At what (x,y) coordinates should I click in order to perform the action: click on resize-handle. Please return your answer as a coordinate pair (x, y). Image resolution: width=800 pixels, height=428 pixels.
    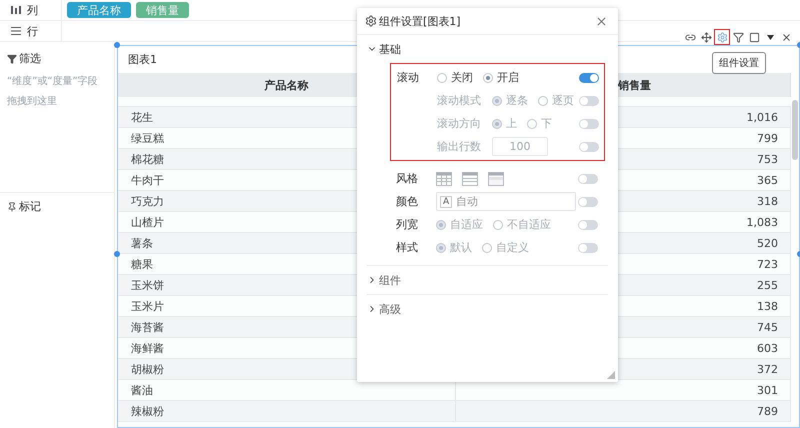
    Looking at the image, I should click on (117, 45).